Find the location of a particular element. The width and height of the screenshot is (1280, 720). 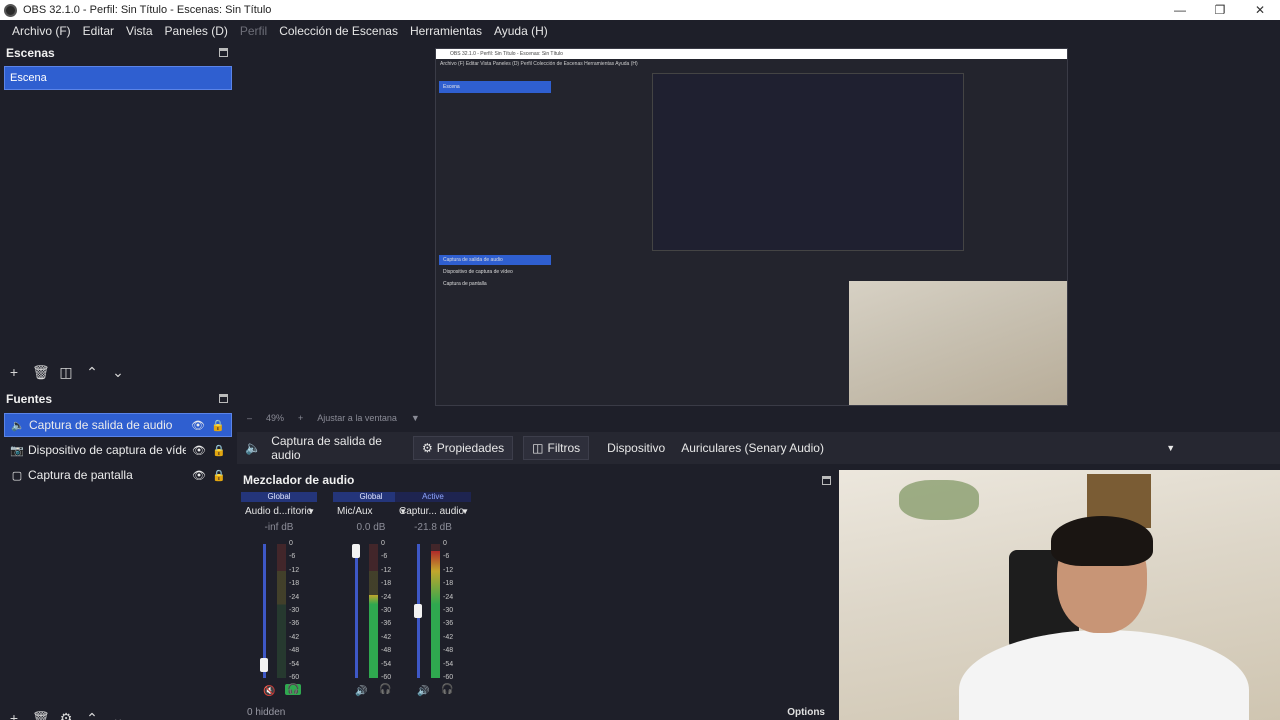

strip-name: Captur... audio ▼ is located at coordinates (433, 511).